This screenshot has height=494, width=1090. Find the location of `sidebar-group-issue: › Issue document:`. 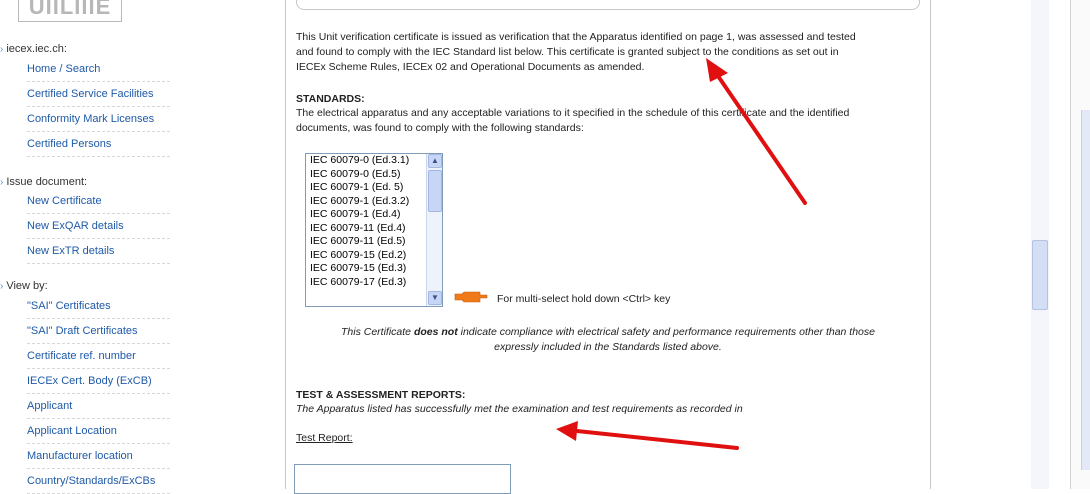

sidebar-group-issue: › Issue document: is located at coordinates (43, 182).